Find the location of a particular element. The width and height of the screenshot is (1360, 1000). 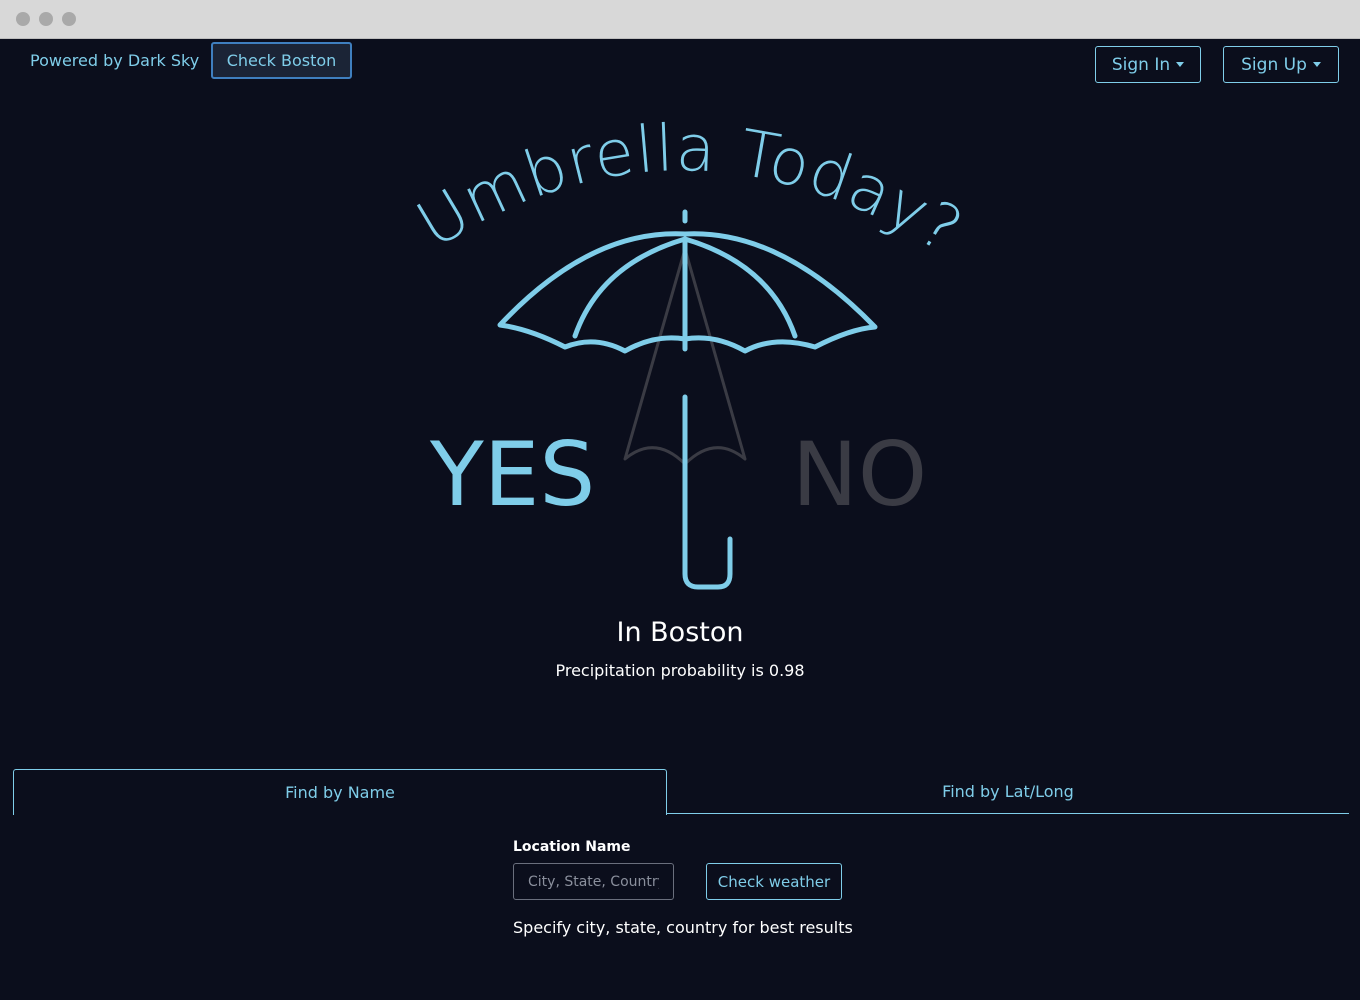

sign-up-dropdown: Sign Up is located at coordinates (1281, 64).